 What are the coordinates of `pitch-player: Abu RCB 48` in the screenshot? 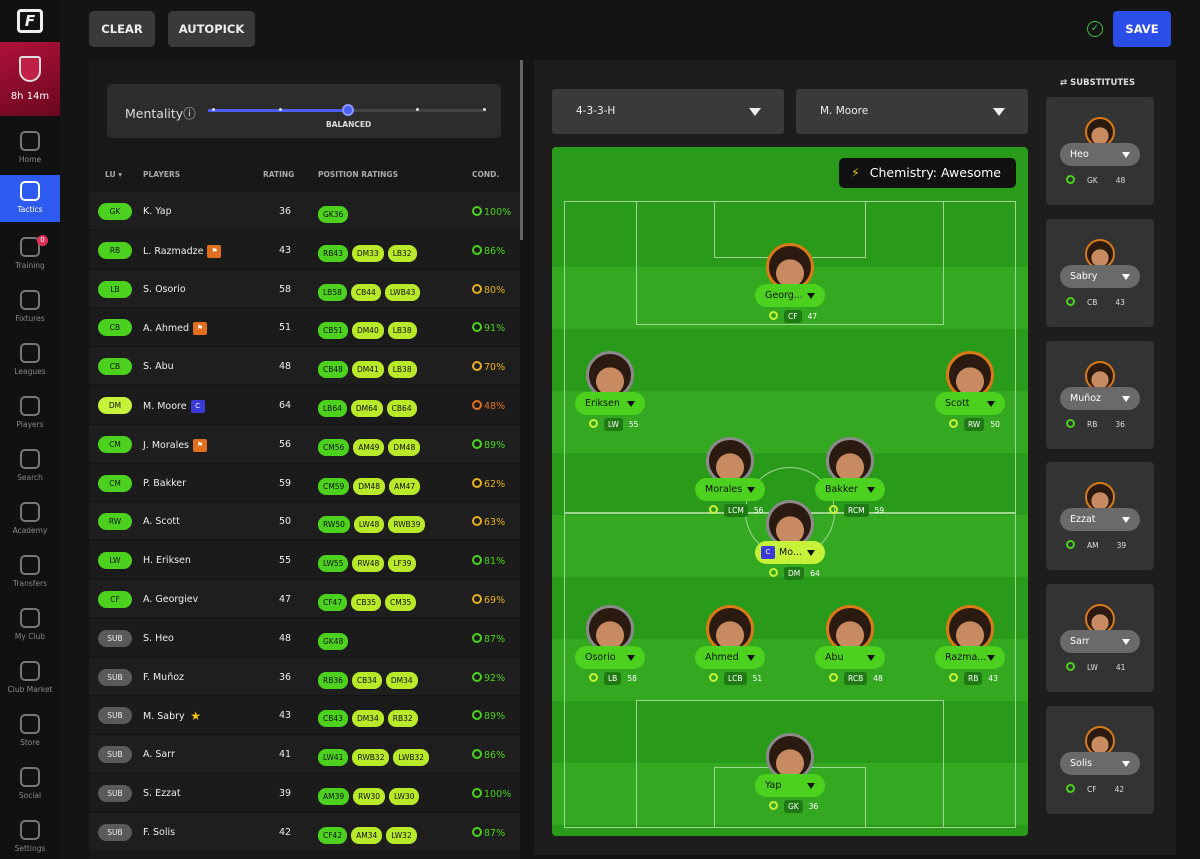 It's located at (850, 650).